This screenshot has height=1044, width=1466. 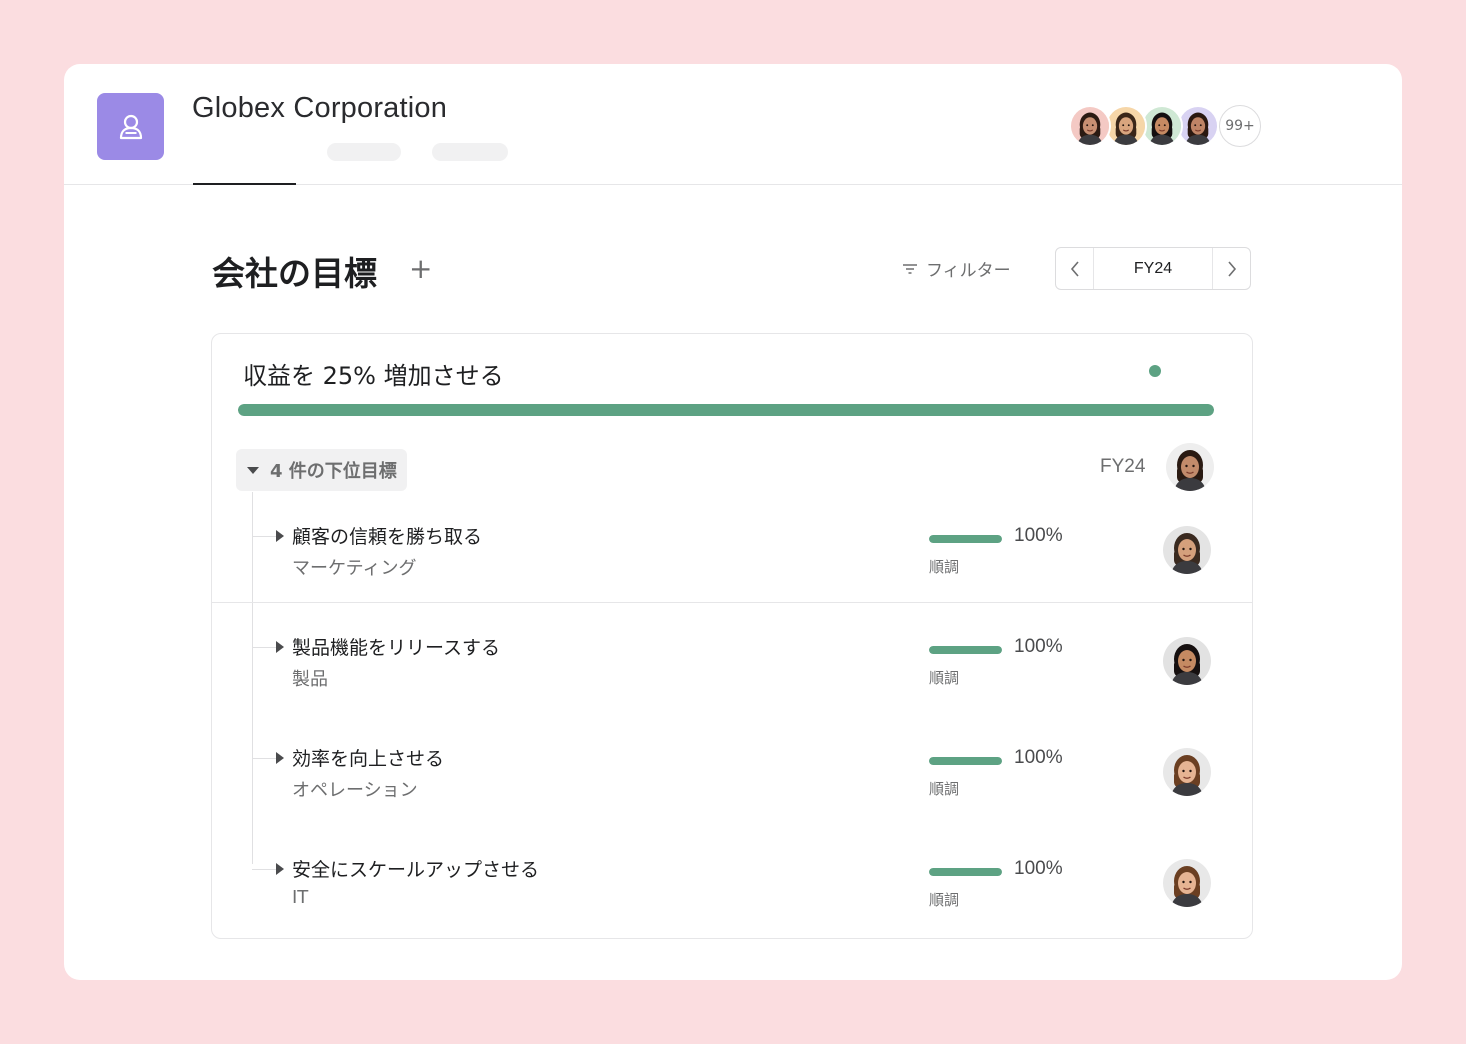 I want to click on caret-down-icon, so click(x=253, y=470).